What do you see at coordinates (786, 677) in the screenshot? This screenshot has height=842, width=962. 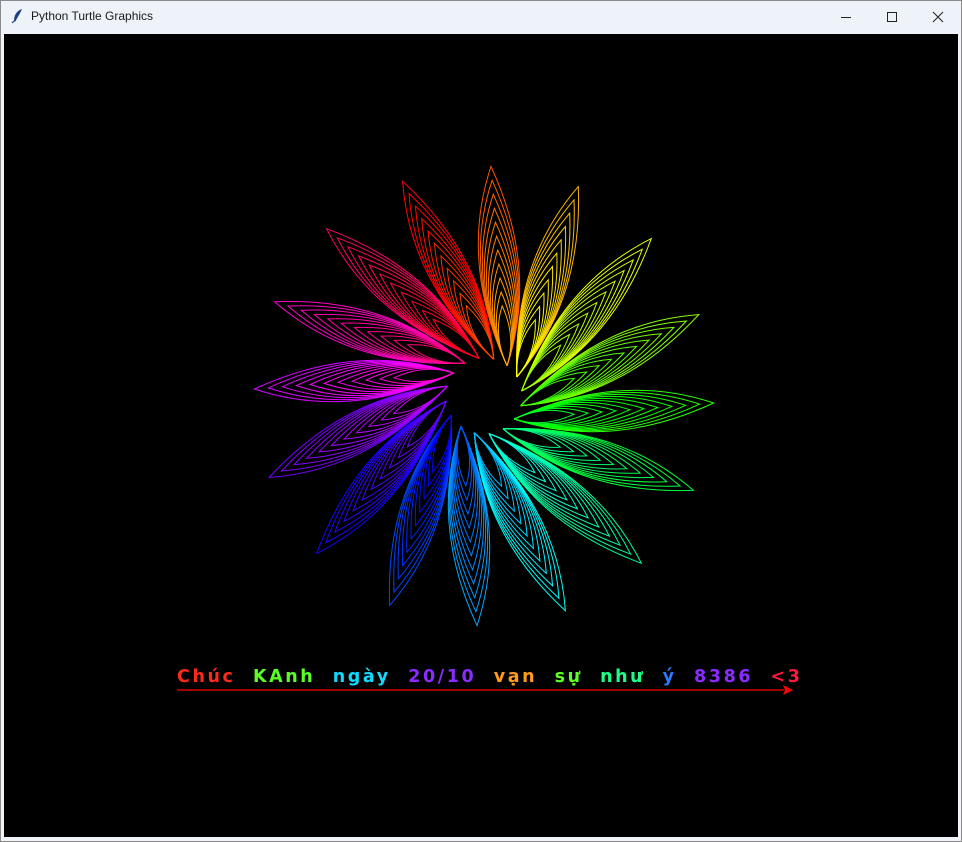 I see `greeting-word: <3` at bounding box center [786, 677].